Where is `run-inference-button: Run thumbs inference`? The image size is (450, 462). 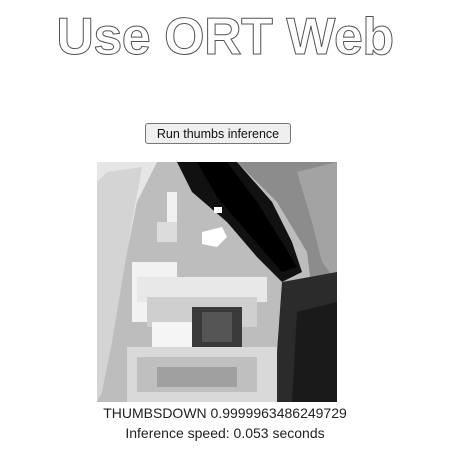
run-inference-button: Run thumbs inference is located at coordinates (218, 133).